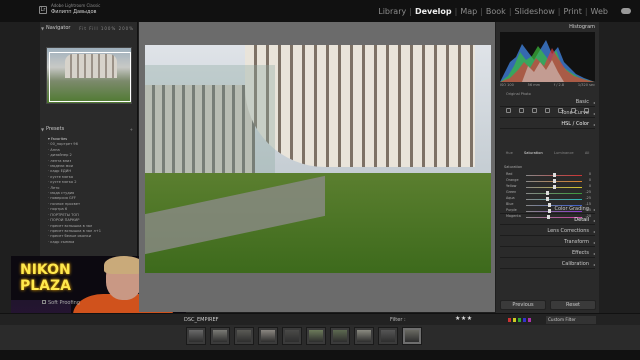 The height and width of the screenshot is (360, 640). Describe the element at coordinates (626, 11) in the screenshot. I see `cloud-icon` at that location.